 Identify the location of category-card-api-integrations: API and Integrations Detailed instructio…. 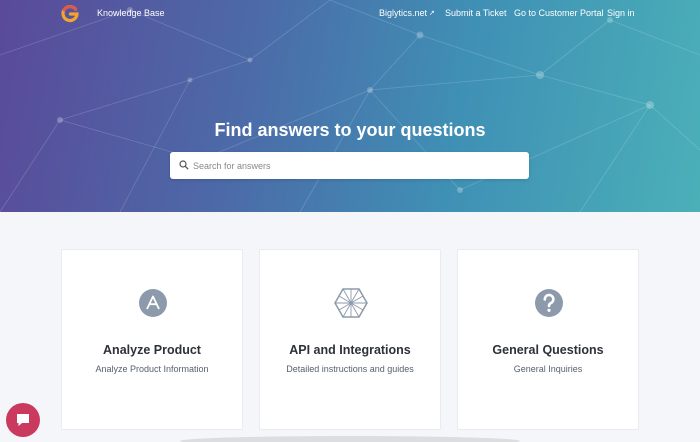
(350, 339).